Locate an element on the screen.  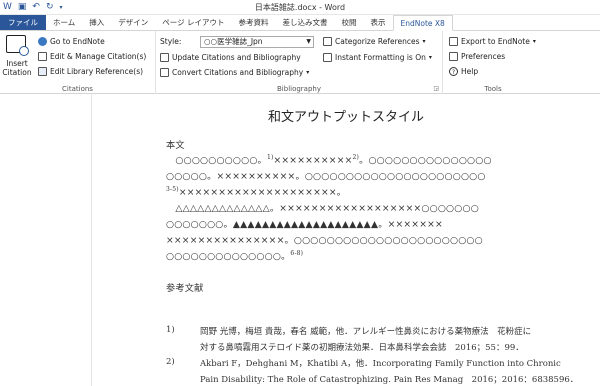
dialog-launcher-icon: ◲ is located at coordinates (436, 88).